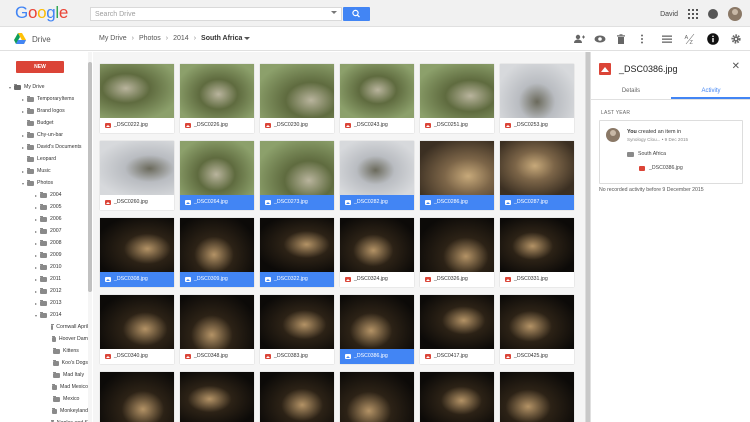 This screenshot has width=750, height=422. What do you see at coordinates (537, 175) in the screenshot?
I see `file-tile: _DSC0287.jpg` at bounding box center [537, 175].